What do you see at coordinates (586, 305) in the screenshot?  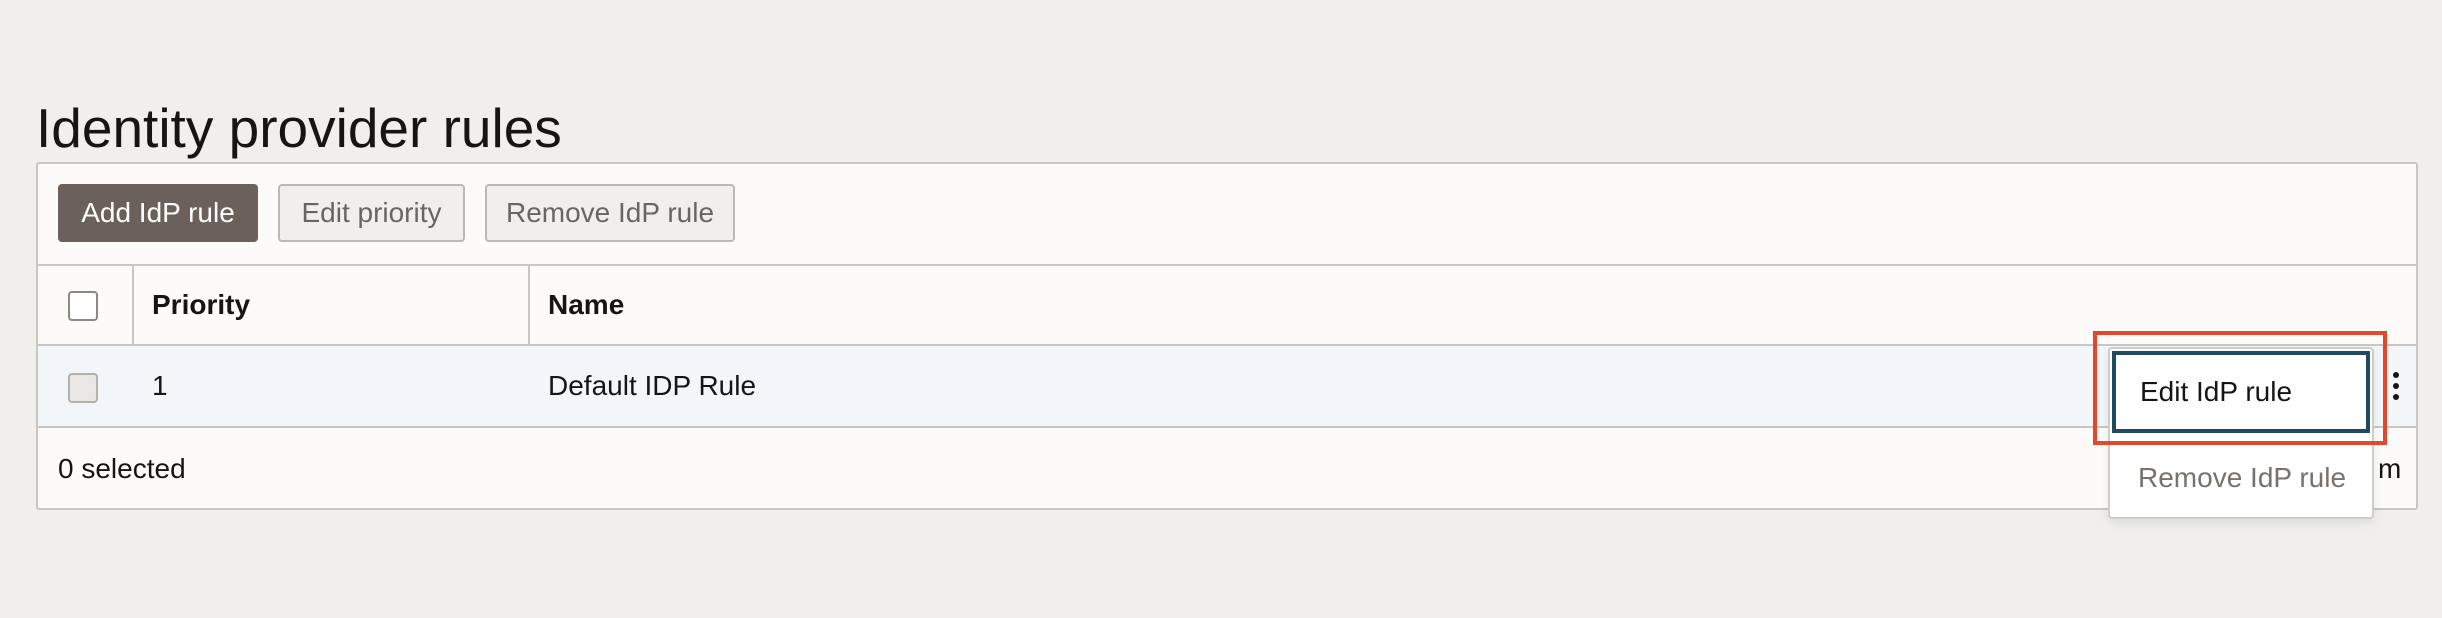 I see `column-header-name: Name` at bounding box center [586, 305].